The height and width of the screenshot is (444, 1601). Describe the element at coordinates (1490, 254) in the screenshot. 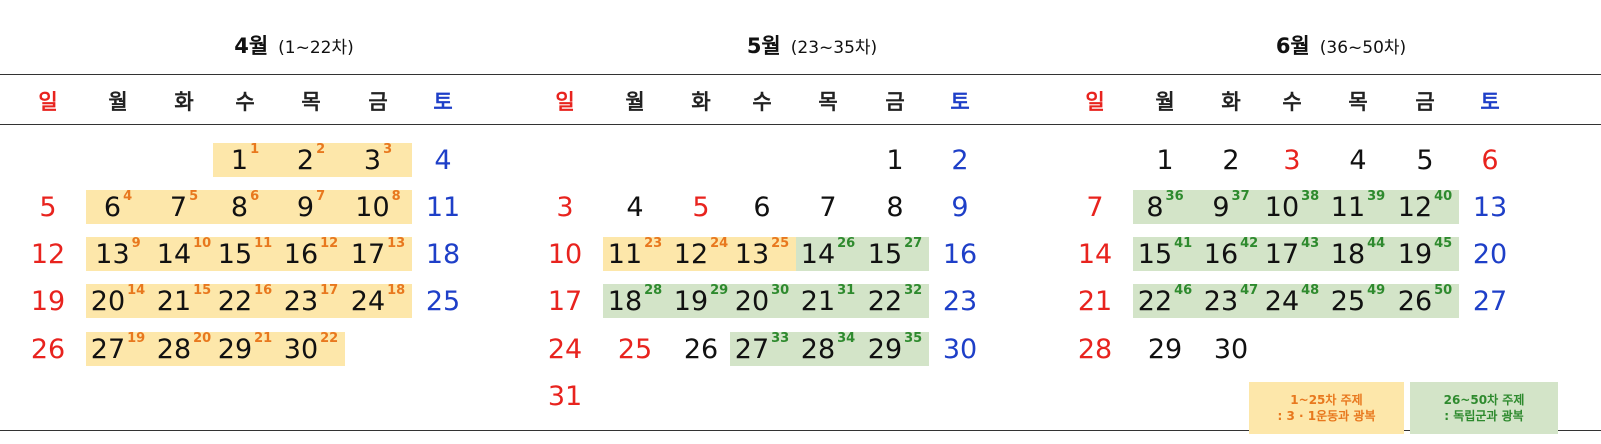

I see `day-number: 20` at that location.